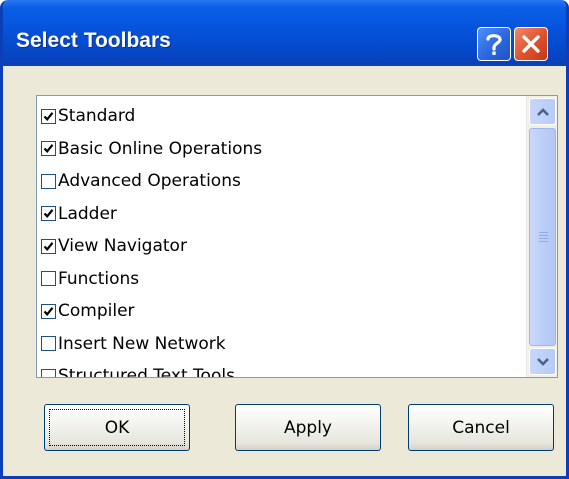 The width and height of the screenshot is (569, 479). Describe the element at coordinates (149, 181) in the screenshot. I see `toolbar-item-label: Advanced Operations` at that location.